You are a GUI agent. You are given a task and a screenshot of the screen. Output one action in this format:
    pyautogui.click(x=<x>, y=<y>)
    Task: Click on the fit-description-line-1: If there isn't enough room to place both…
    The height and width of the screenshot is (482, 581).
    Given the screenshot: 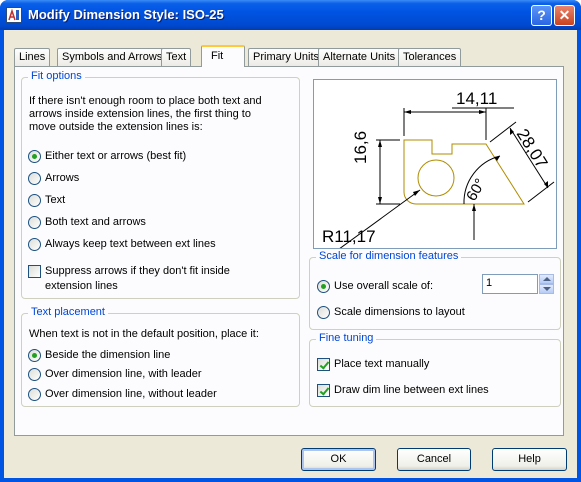 What is the action you would take?
    pyautogui.click(x=145, y=101)
    